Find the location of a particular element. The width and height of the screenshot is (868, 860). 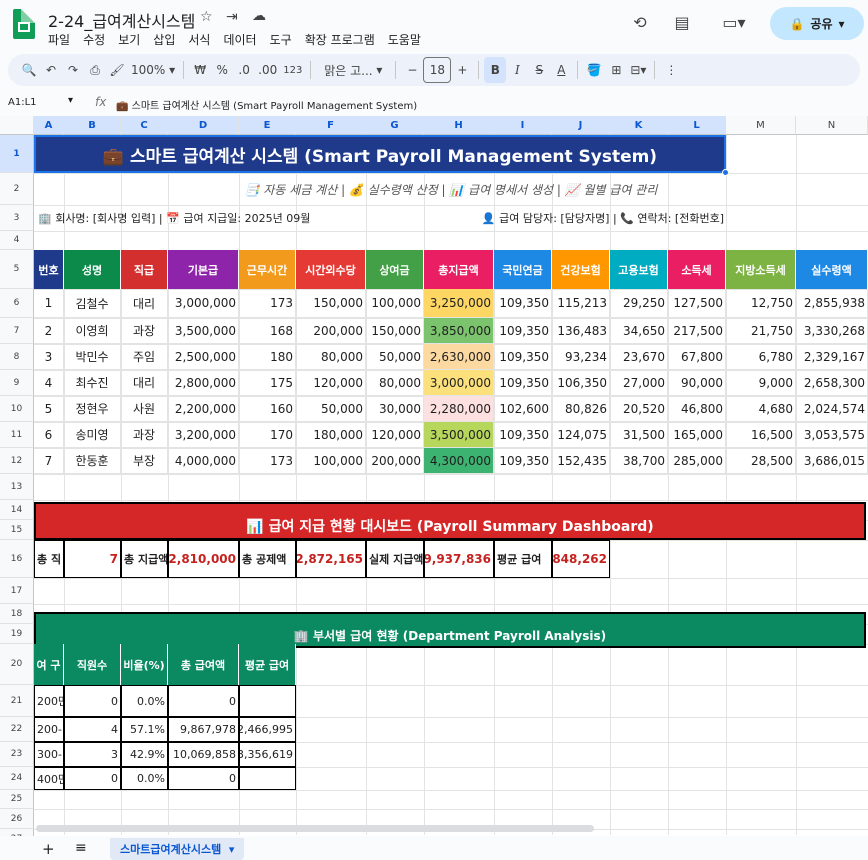

department-data-cell: 42.9% is located at coordinates (144, 754).